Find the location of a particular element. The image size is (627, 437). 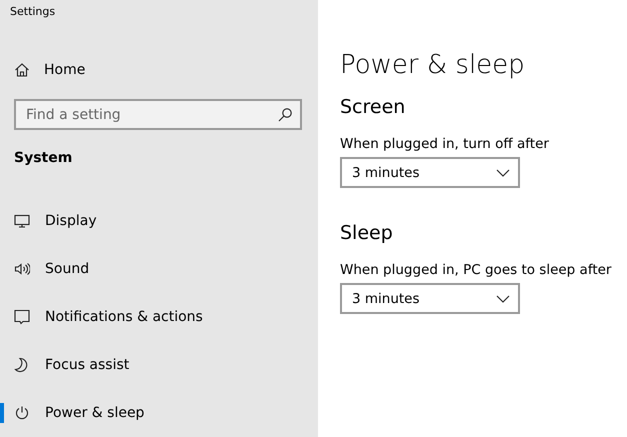

setting-label: When plugged in, PC goes to sleep after is located at coordinates (476, 270).